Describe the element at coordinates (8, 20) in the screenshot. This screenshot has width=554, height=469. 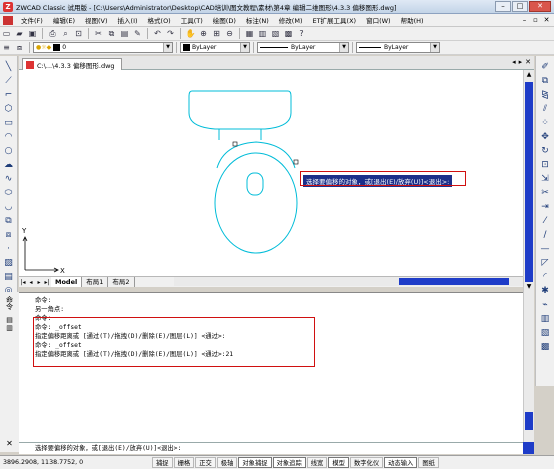
I see `document-icon` at that location.